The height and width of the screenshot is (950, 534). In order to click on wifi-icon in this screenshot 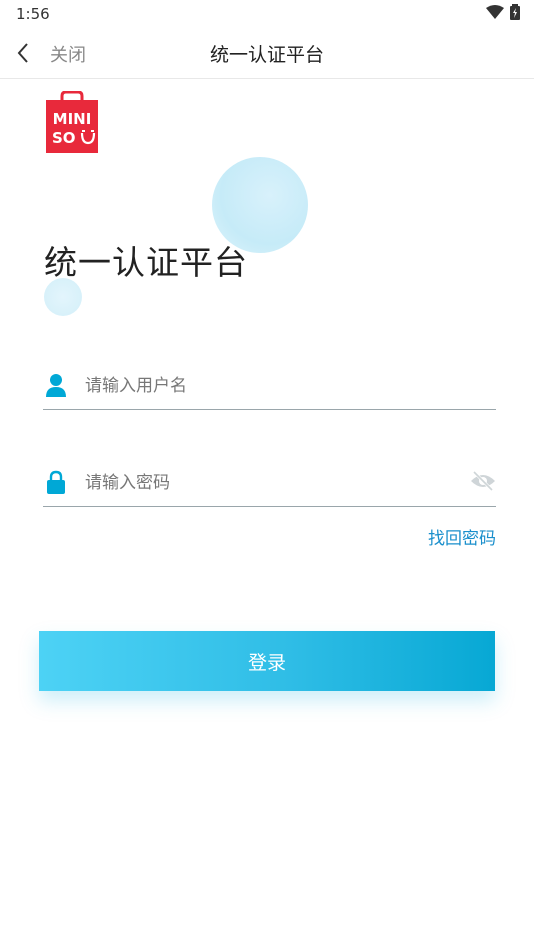, I will do `click(495, 12)`.